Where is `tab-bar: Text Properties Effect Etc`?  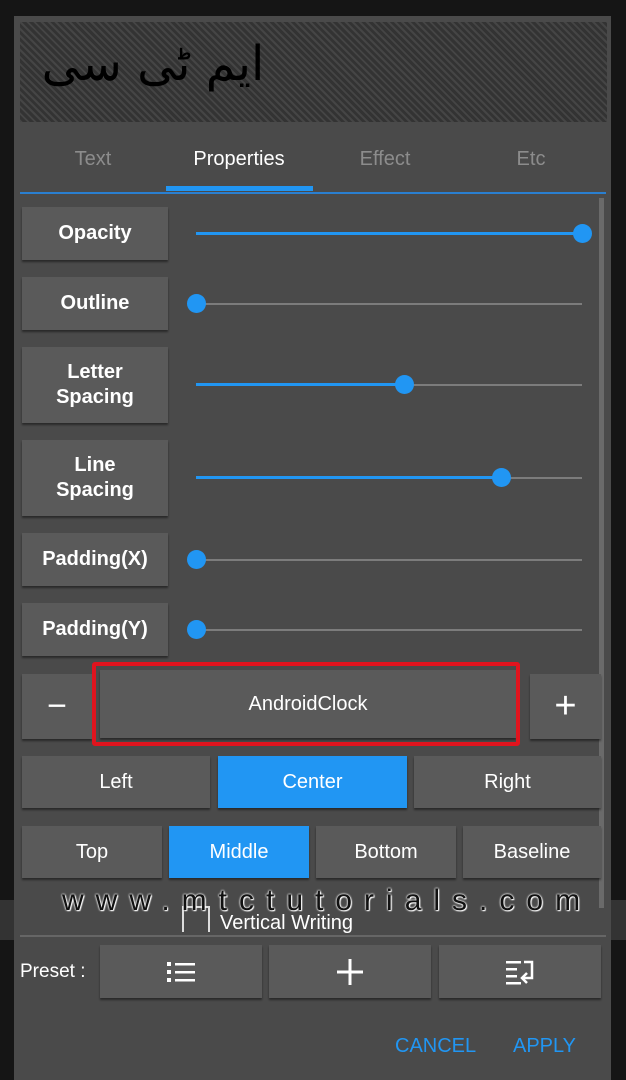 tab-bar: Text Properties Effect Etc is located at coordinates (313, 166).